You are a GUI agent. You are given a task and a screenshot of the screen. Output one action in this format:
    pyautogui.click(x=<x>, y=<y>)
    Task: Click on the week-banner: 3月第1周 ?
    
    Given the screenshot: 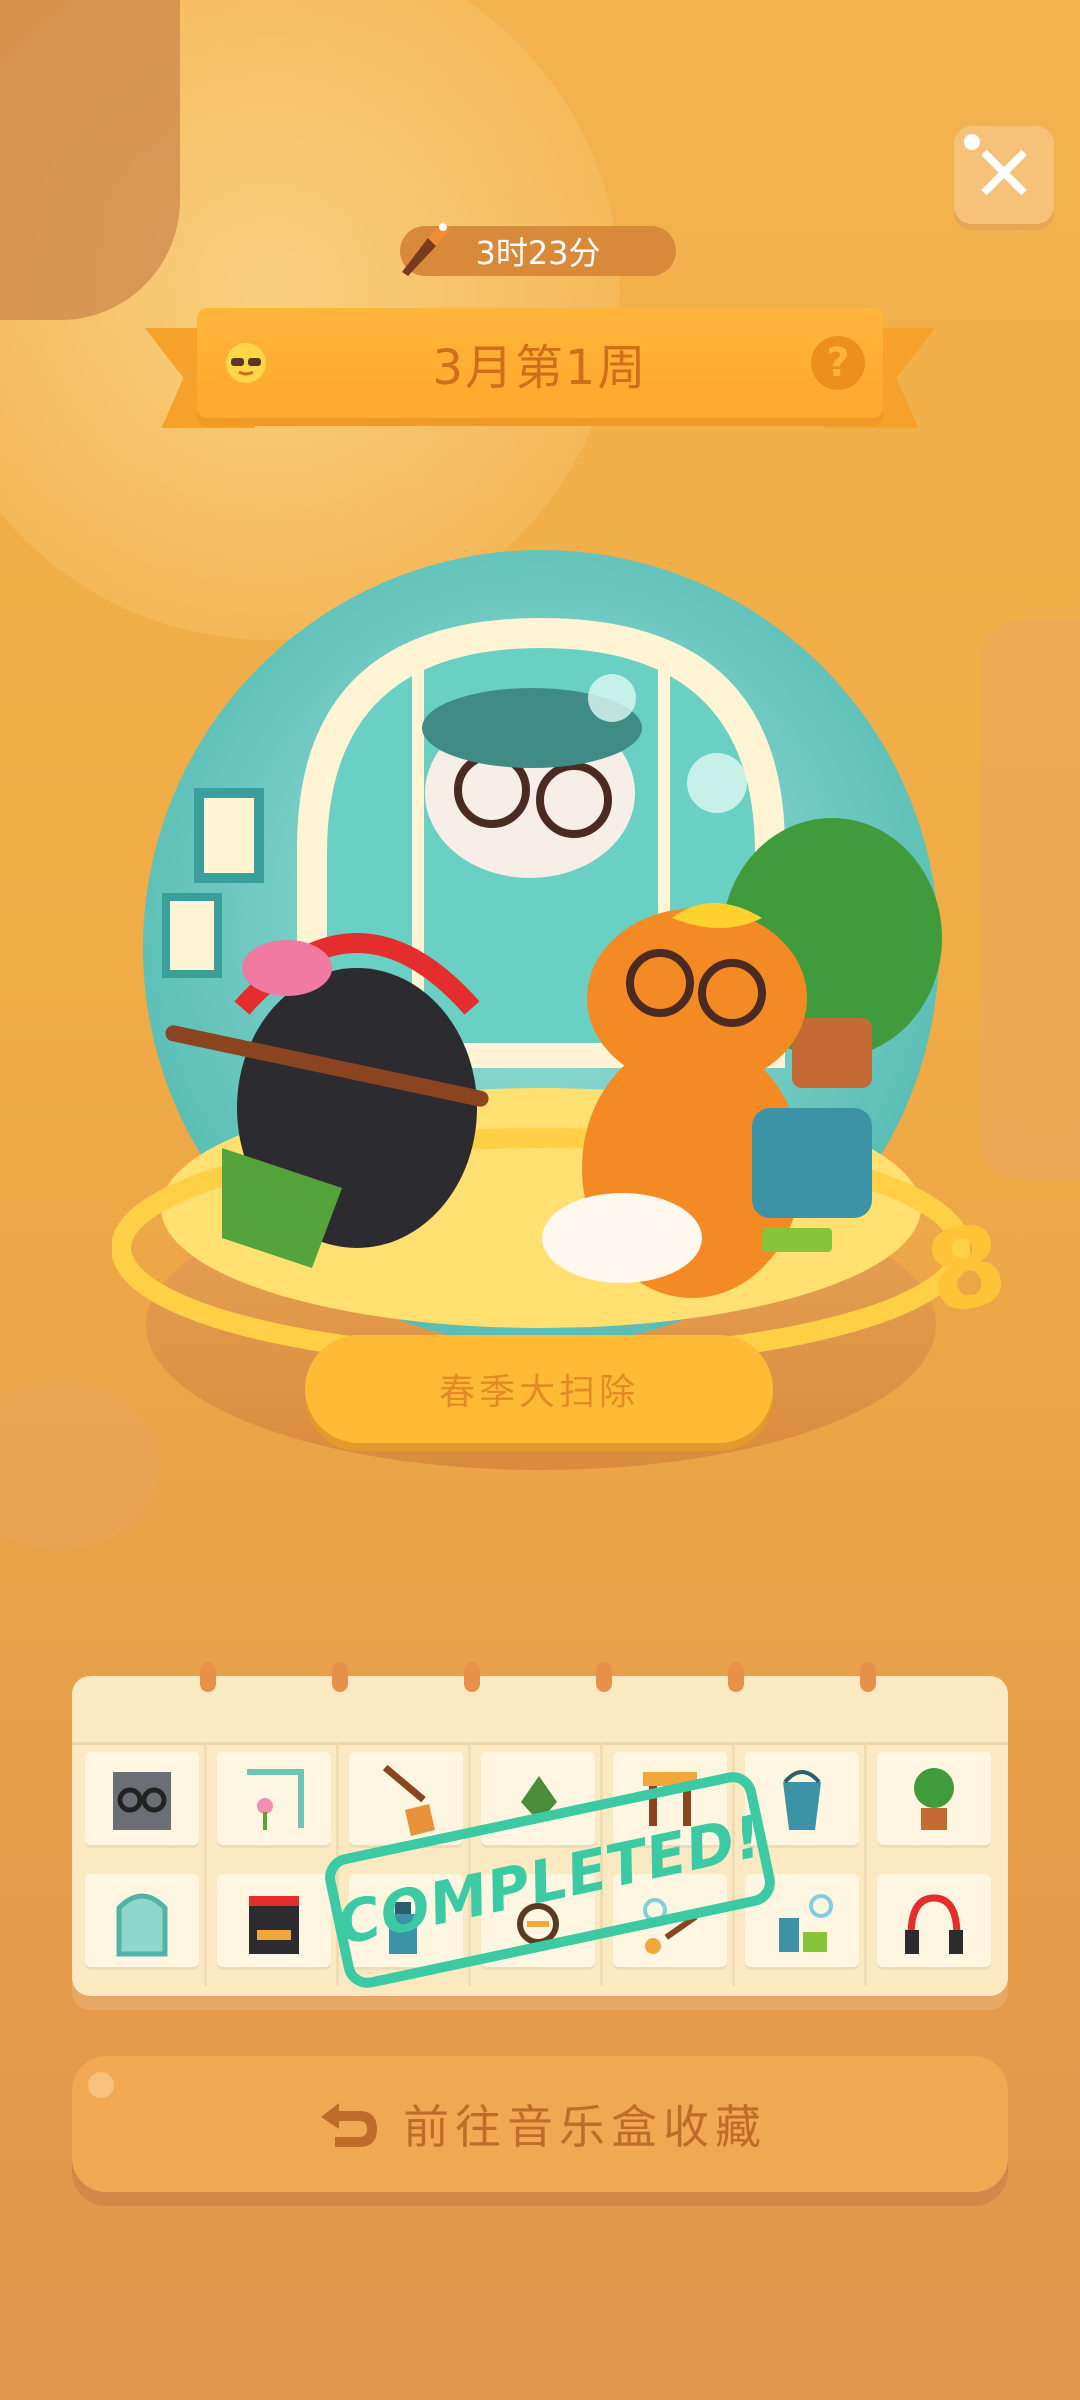 What is the action you would take?
    pyautogui.click(x=540, y=373)
    